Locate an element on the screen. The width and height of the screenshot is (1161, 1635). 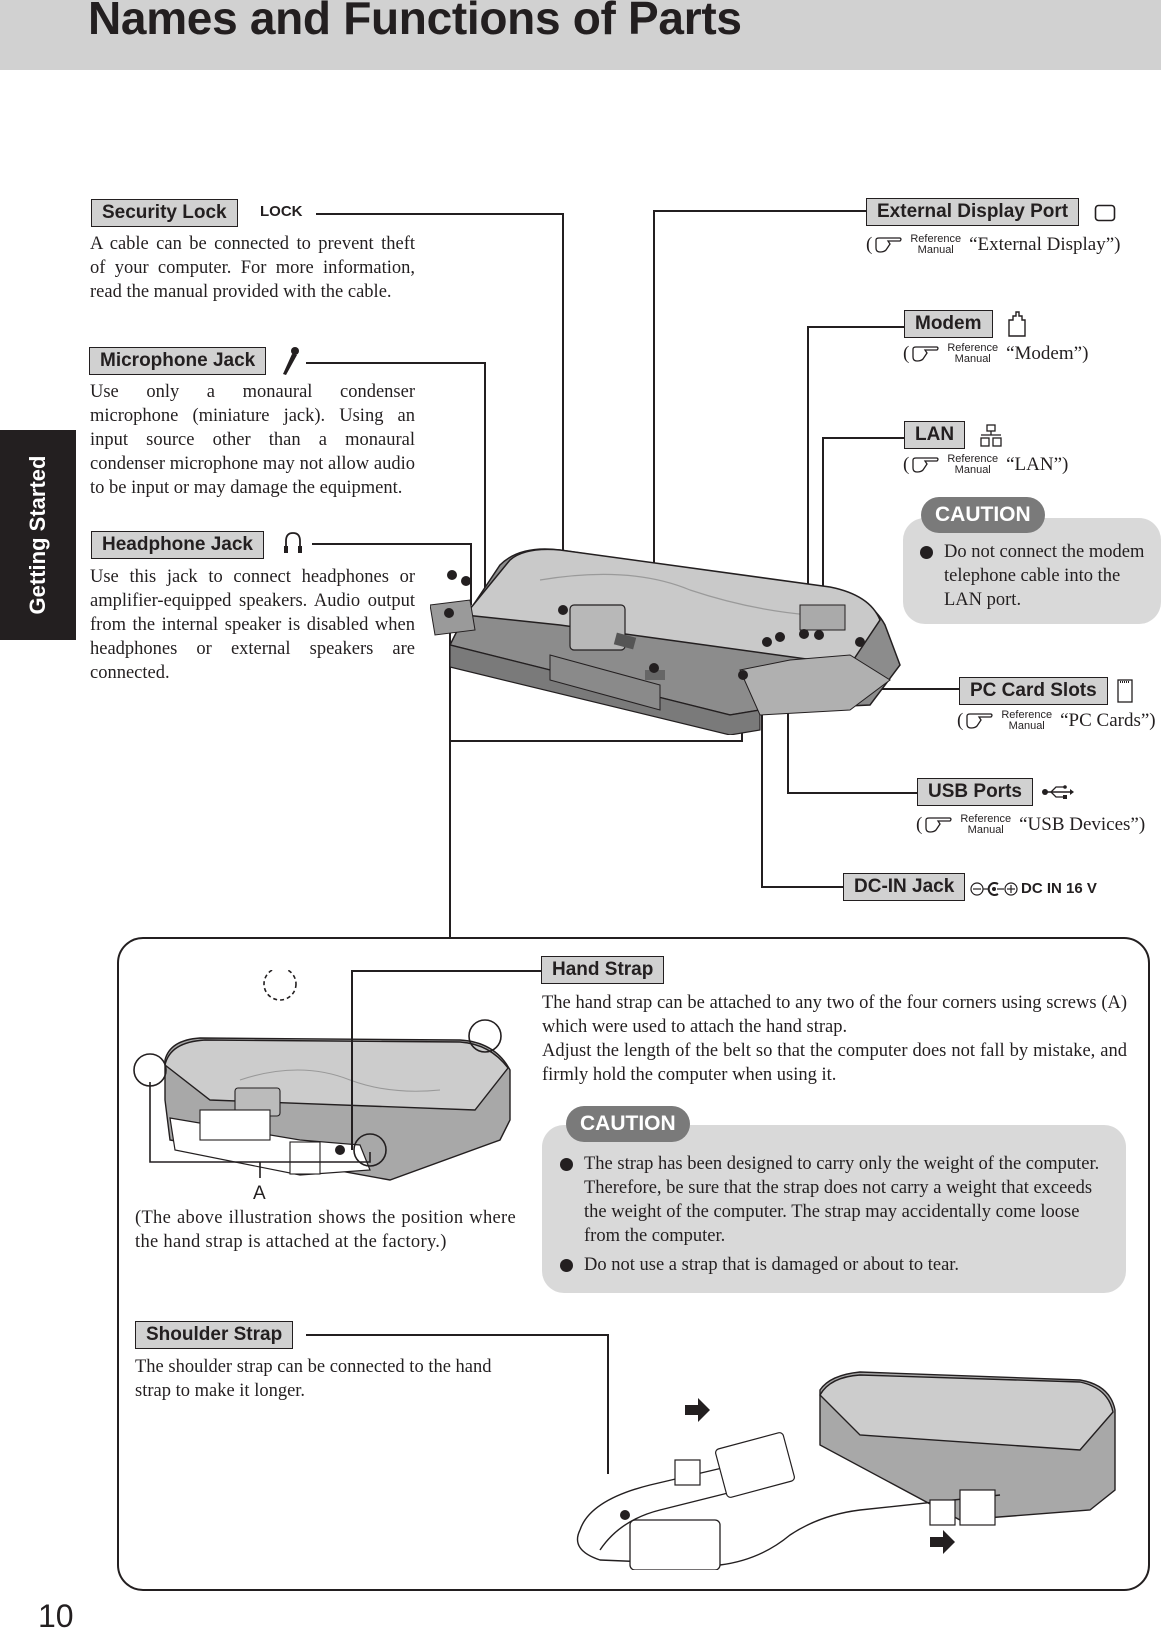
microphone-jack-label: Microphone Jack is located at coordinates (178, 361).